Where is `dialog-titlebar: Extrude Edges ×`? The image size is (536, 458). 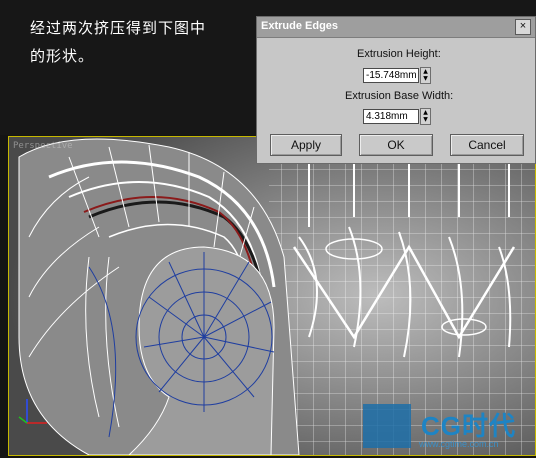 dialog-titlebar: Extrude Edges × is located at coordinates (396, 27).